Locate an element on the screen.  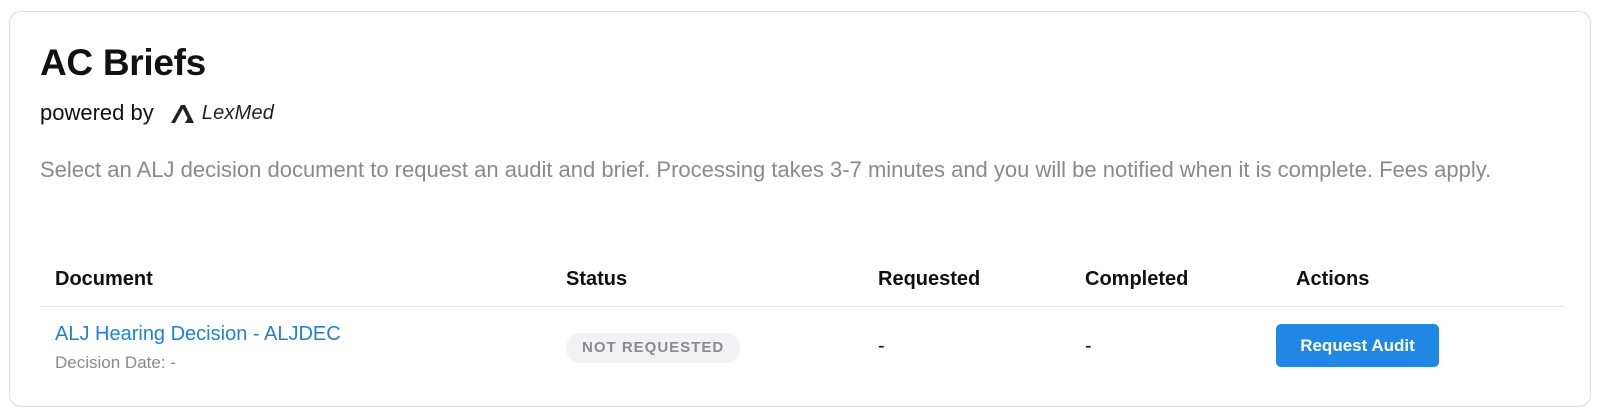
decision-date: Decision Date: - is located at coordinates (115, 362).